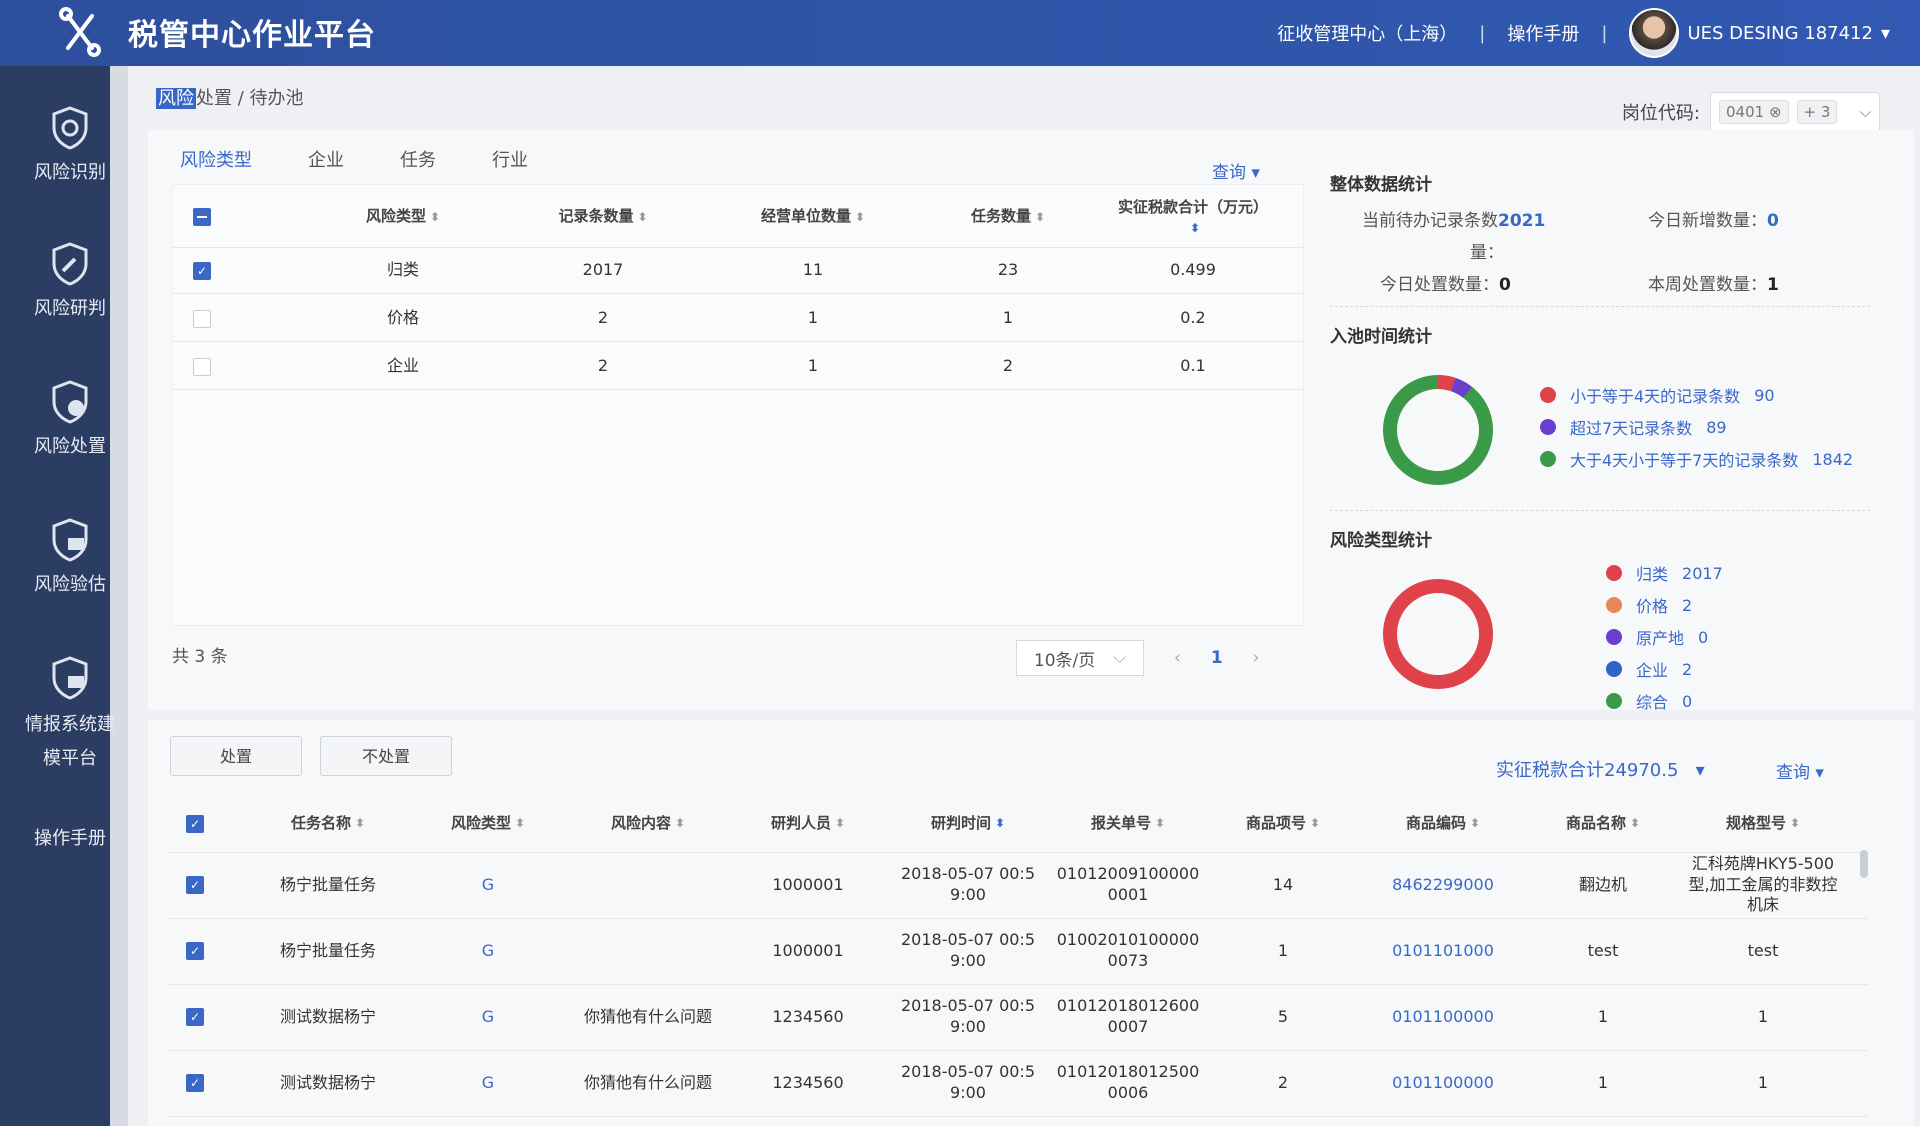 The width and height of the screenshot is (1920, 1126). I want to click on handle-button: 处置, so click(236, 756).